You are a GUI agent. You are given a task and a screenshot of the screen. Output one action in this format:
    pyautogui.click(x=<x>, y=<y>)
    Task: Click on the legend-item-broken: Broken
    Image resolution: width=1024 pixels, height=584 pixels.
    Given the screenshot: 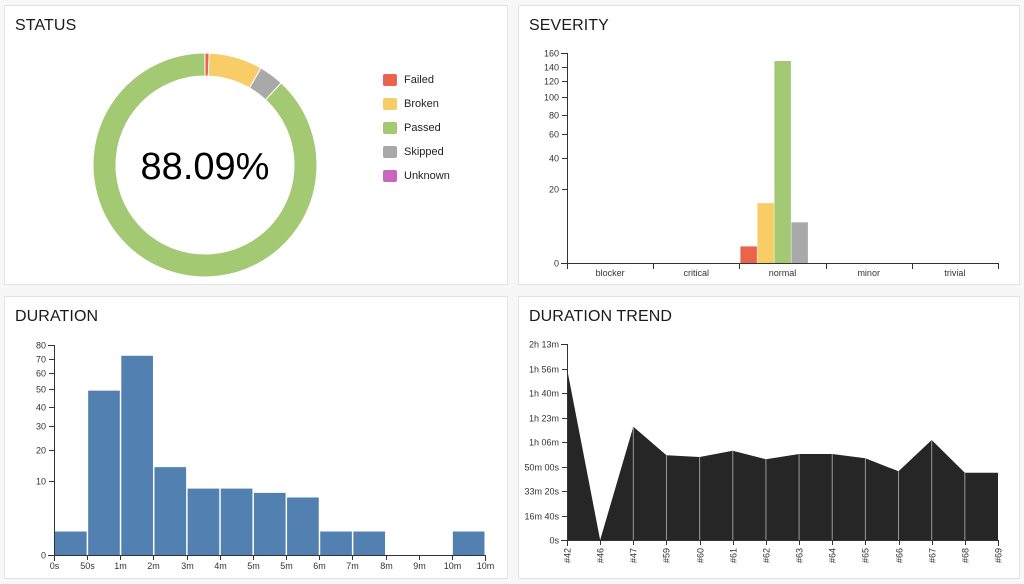 What is the action you would take?
    pyautogui.click(x=416, y=104)
    